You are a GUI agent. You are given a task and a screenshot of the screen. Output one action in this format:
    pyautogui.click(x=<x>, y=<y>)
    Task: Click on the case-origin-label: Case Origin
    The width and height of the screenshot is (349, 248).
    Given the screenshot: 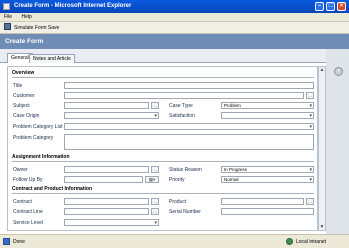 What is the action you would take?
    pyautogui.click(x=26, y=116)
    